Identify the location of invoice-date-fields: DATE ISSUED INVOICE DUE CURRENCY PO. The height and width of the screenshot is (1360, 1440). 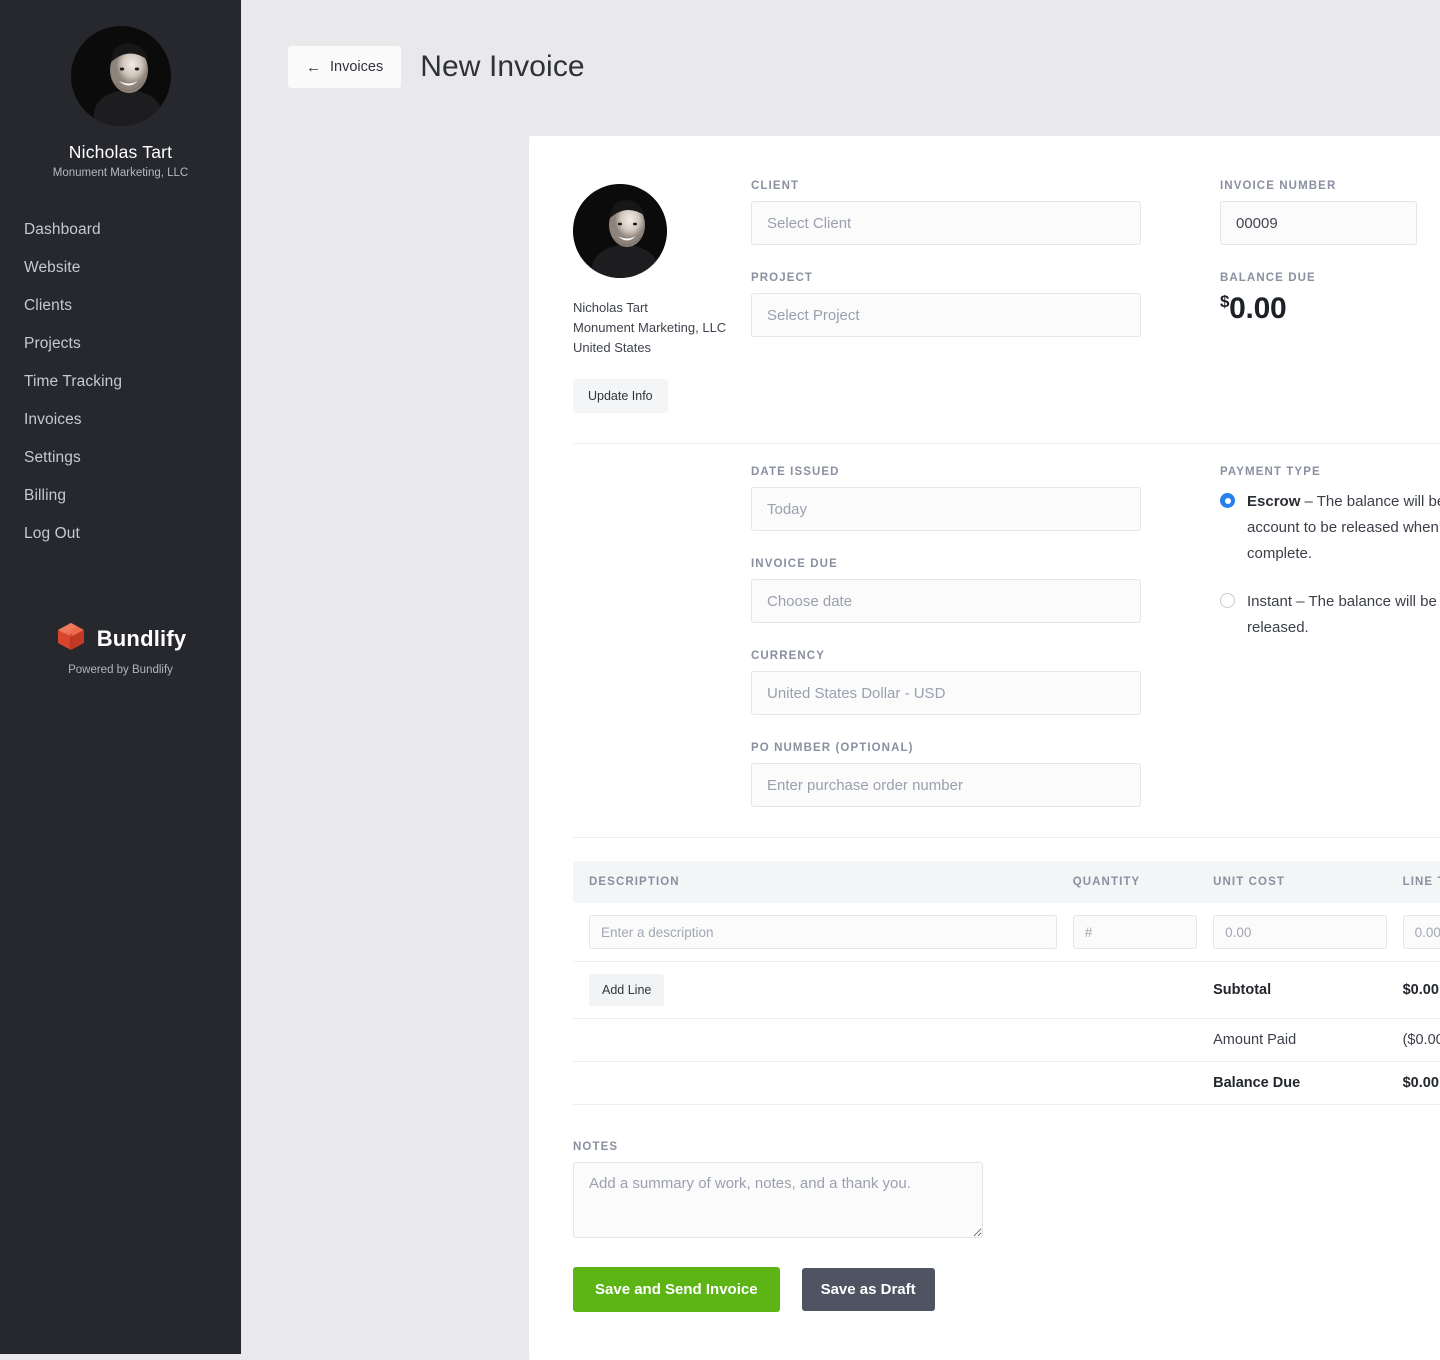
(966, 637).